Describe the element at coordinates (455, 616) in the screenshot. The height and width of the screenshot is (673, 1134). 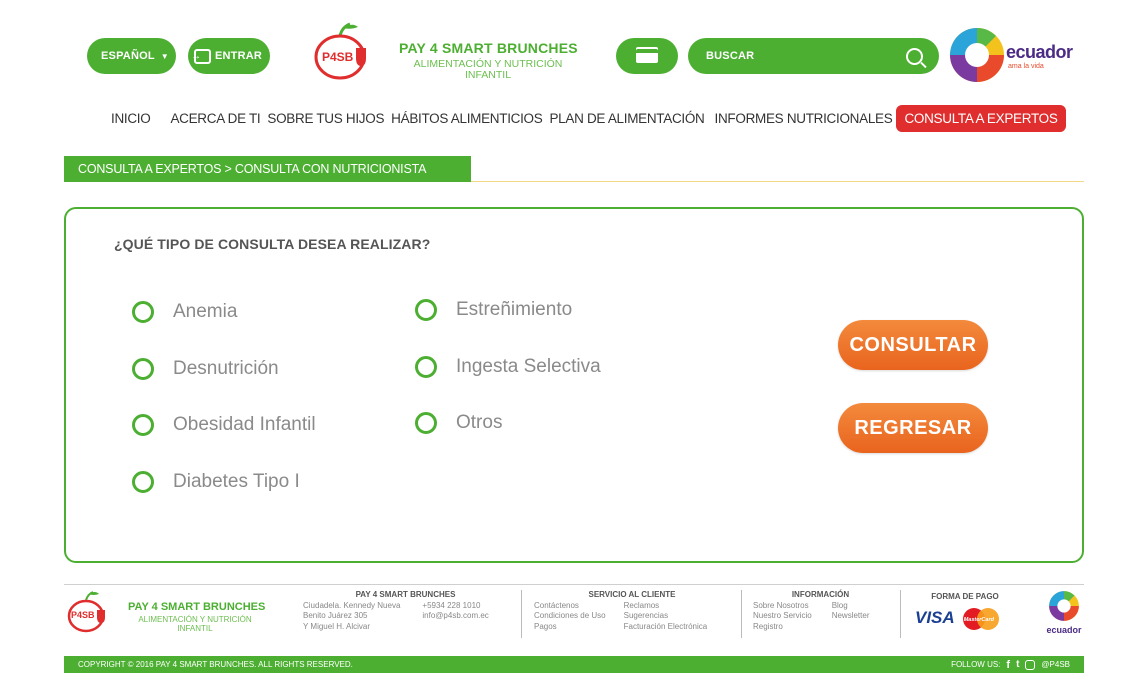
I see `footer-email: info@p4sb.com.ec` at that location.